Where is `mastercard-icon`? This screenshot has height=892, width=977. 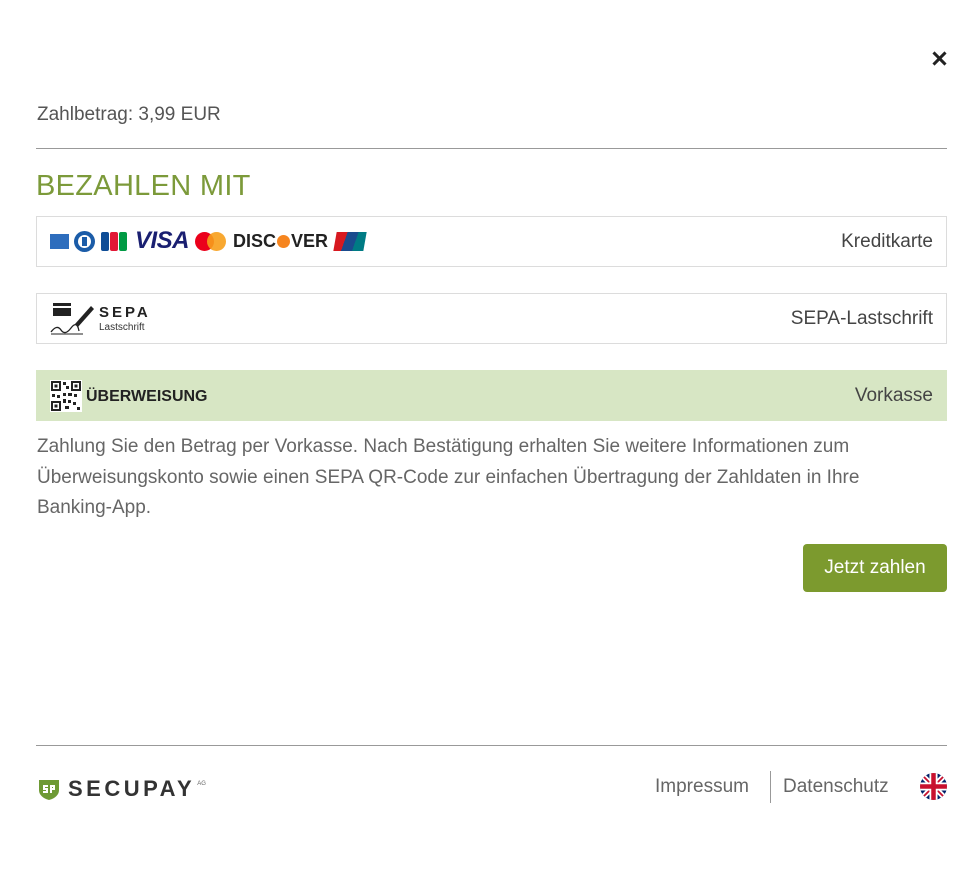 mastercard-icon is located at coordinates (211, 241).